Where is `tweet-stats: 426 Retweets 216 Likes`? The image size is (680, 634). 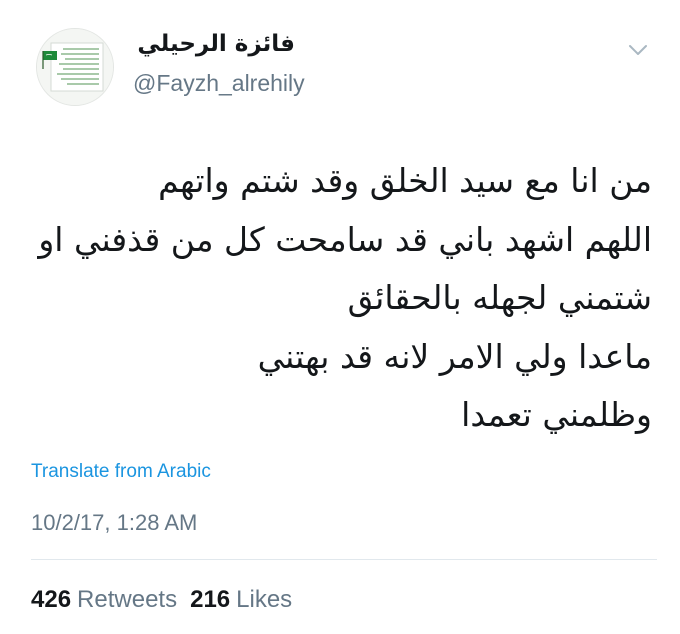 tweet-stats: 426 Retweets 216 Likes is located at coordinates (161, 600).